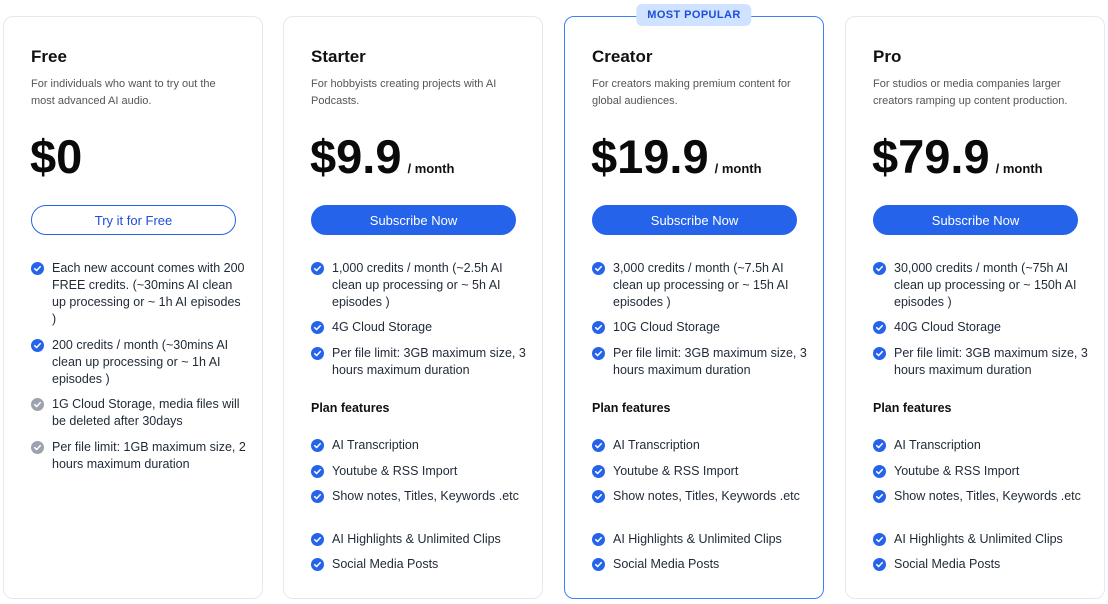 This screenshot has height=604, width=1108. Describe the element at coordinates (887, 56) in the screenshot. I see `plan-name: Pro` at that location.